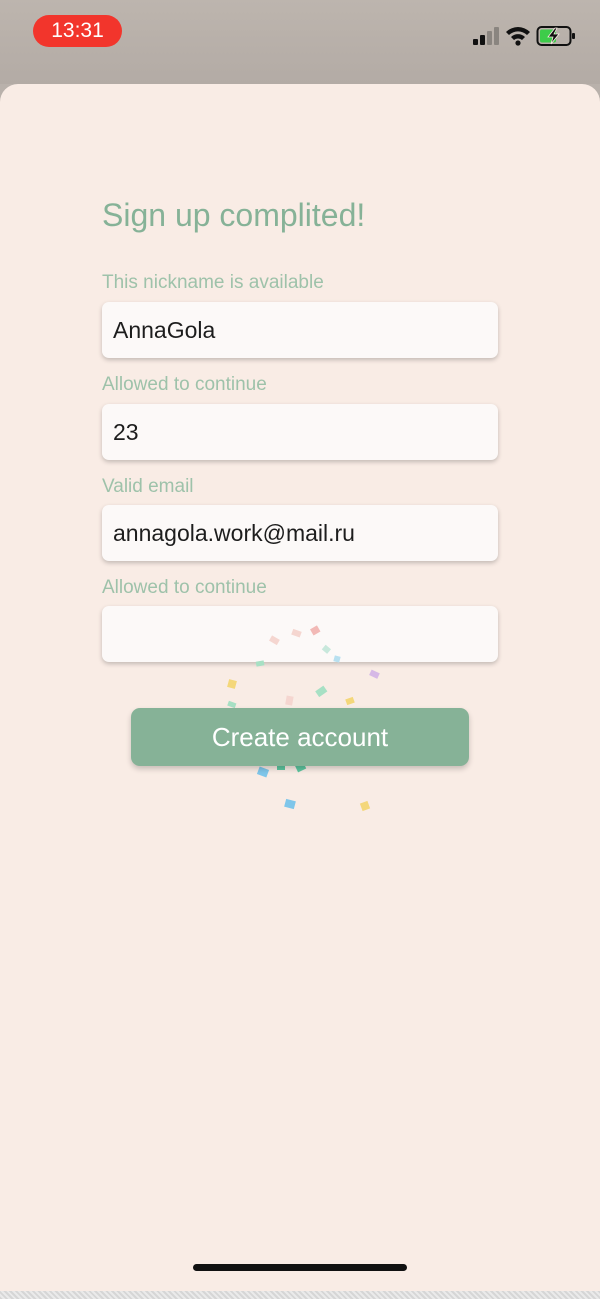 The height and width of the screenshot is (1299, 600). What do you see at coordinates (300, 1295) in the screenshot?
I see `bottom-edge` at bounding box center [300, 1295].